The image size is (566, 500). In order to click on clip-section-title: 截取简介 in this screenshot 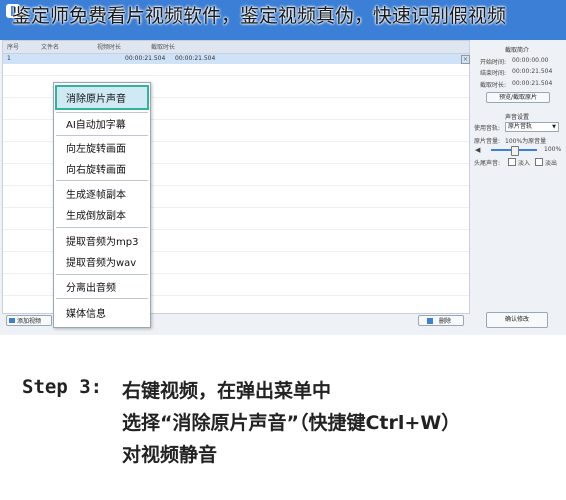, I will do `click(516, 50)`.